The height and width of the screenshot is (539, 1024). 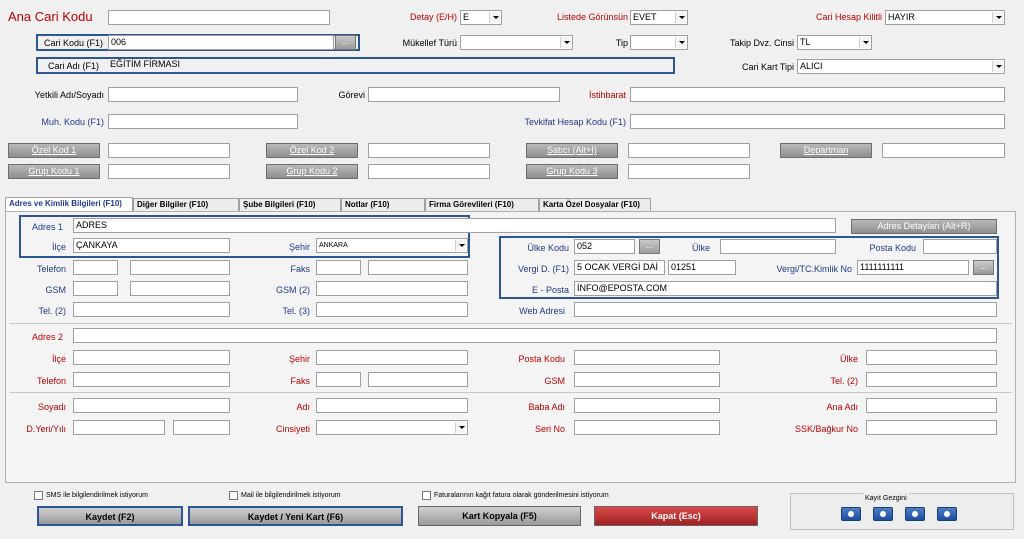 What do you see at coordinates (516, 42) in the screenshot?
I see `mukellef-select` at bounding box center [516, 42].